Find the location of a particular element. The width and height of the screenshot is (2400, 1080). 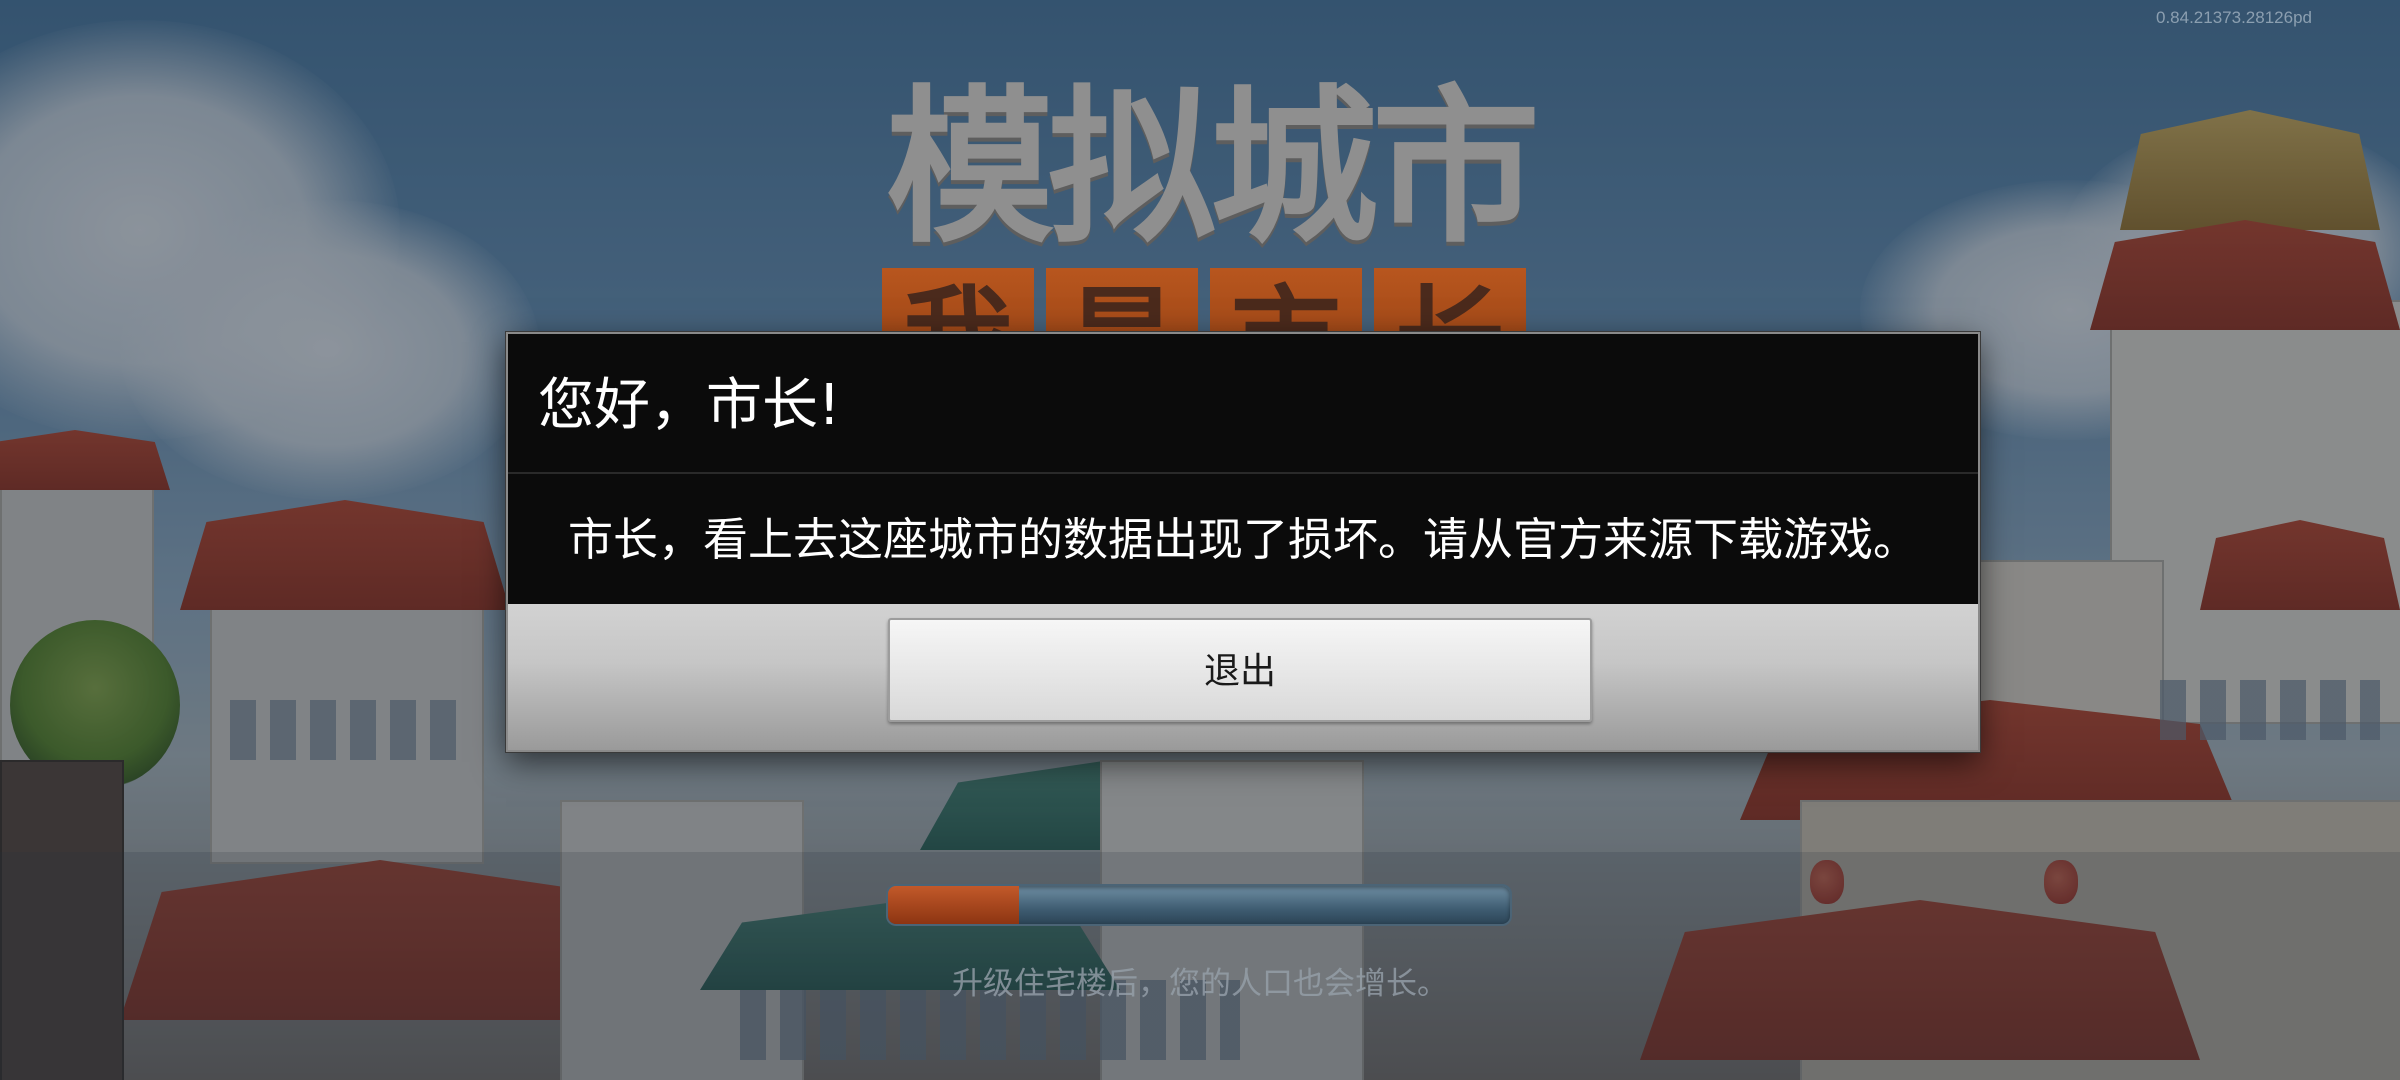

dialog-message: 市长，看上去这座城市的数据出现了损坏。请从官方来源下载游戏。 is located at coordinates (1242, 539).